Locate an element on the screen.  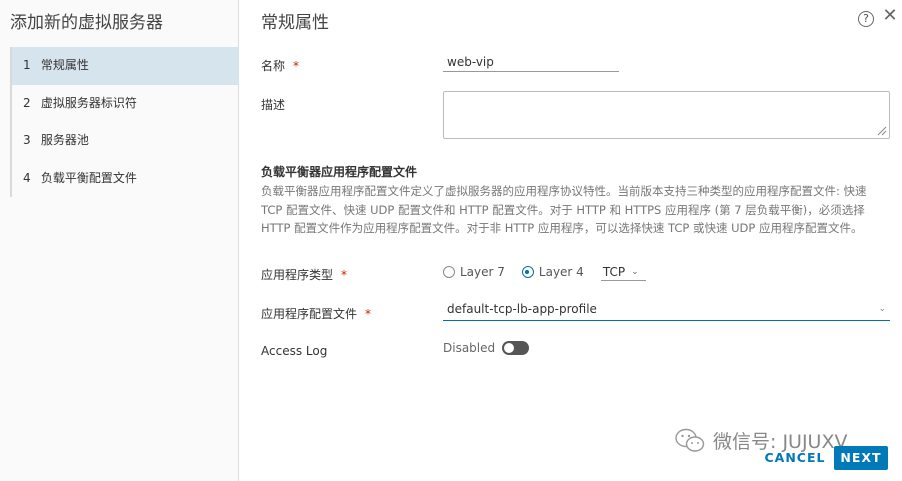
help-icon: ? is located at coordinates (866, 19).